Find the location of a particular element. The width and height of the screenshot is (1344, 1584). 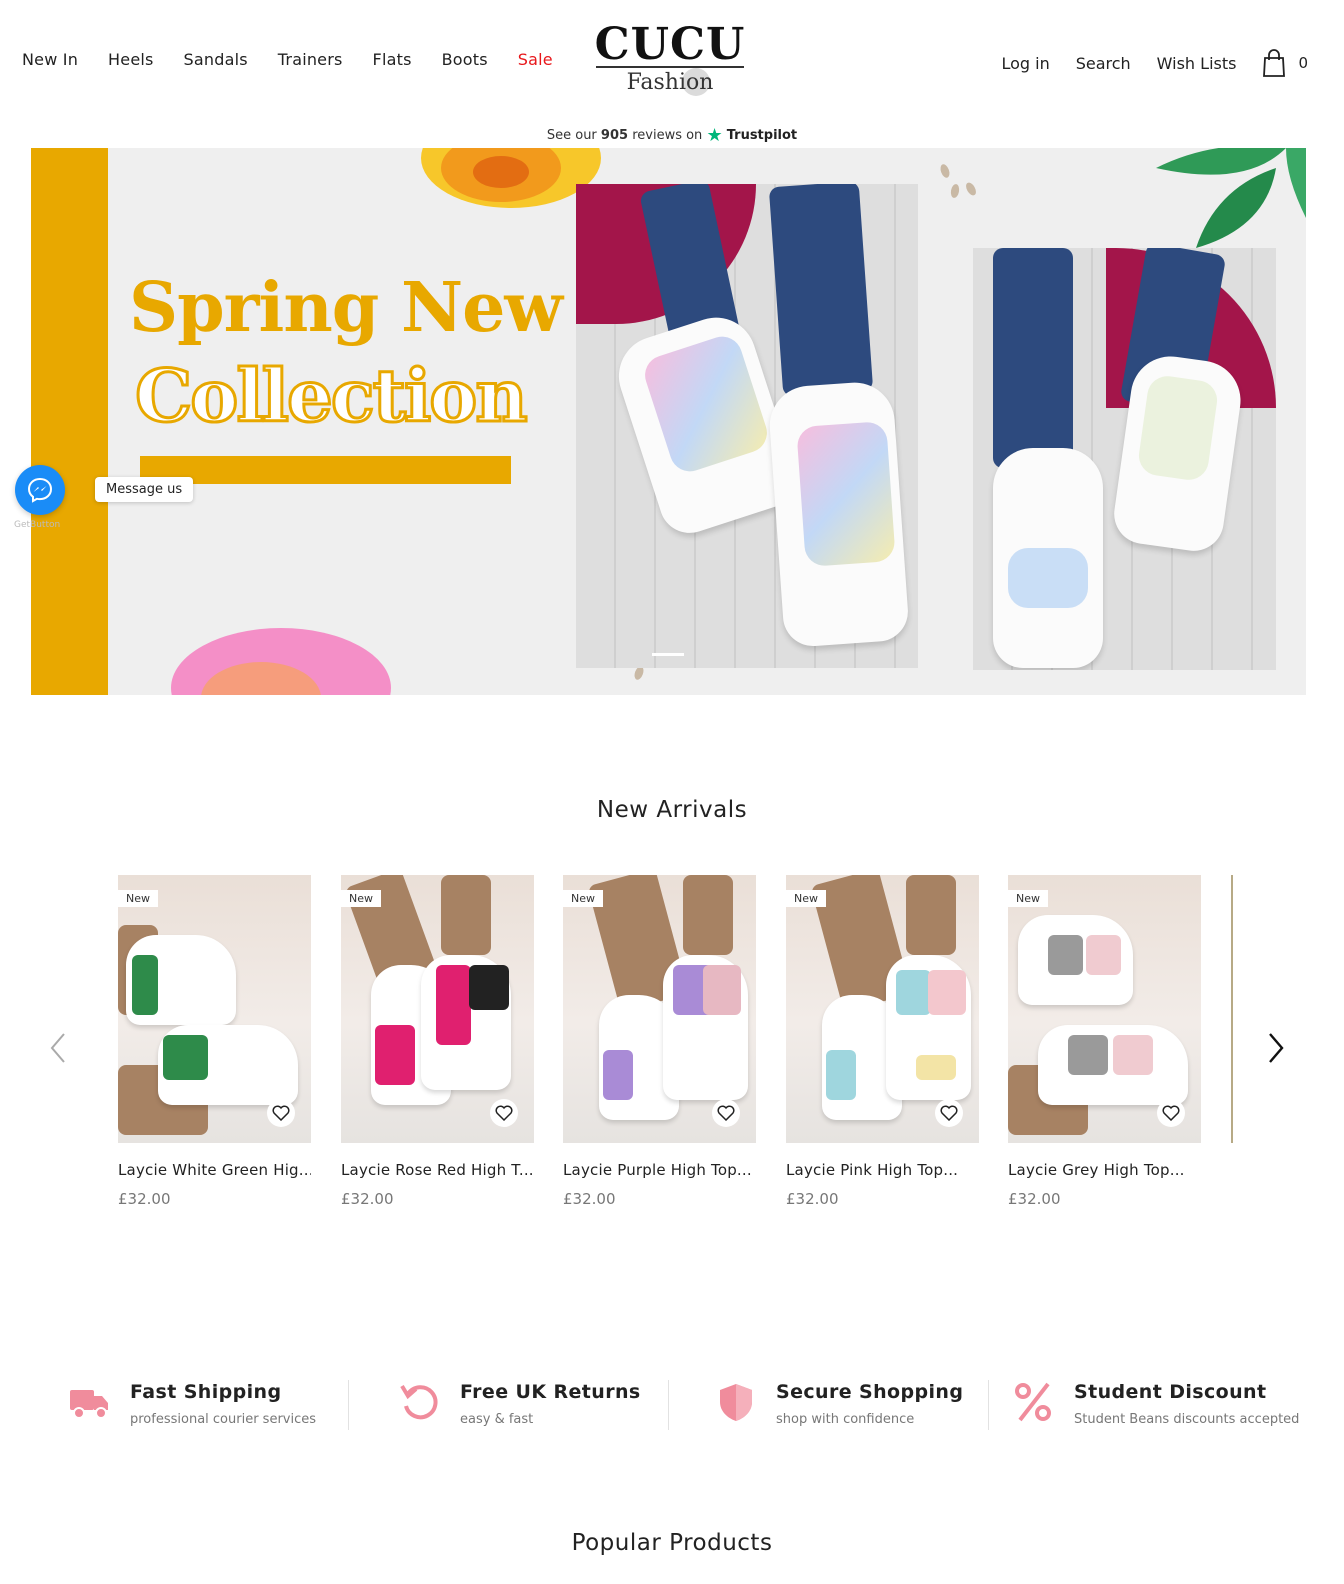

nav-trainers: Trainers is located at coordinates (310, 59).